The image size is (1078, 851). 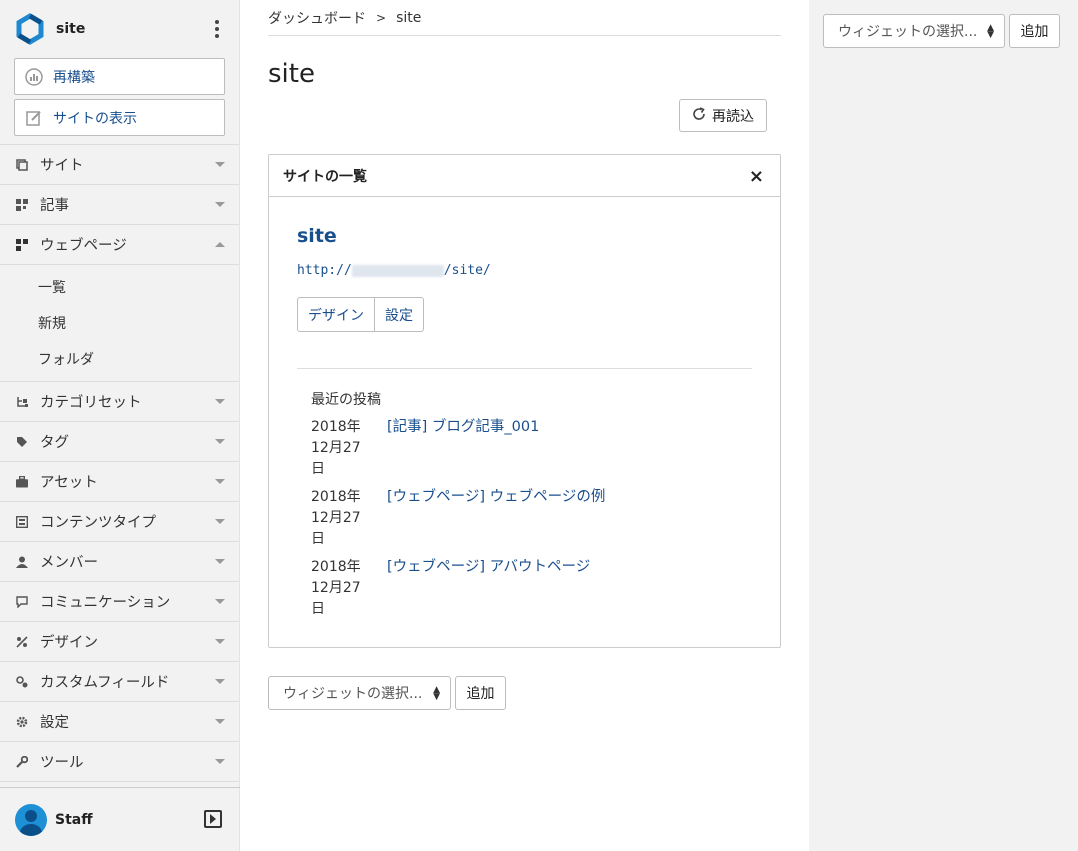 I want to click on list-item: 2018年 12月27 日 [ウェブページ] ウェブページの例, so click(x=526, y=518).